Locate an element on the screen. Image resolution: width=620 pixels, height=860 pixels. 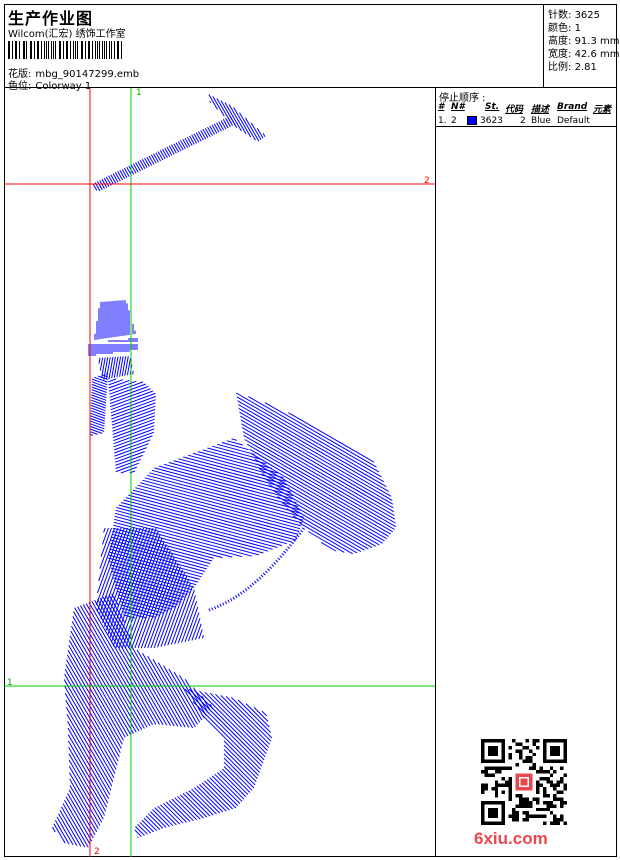
col-code: 代码 is located at coordinates (514, 110).